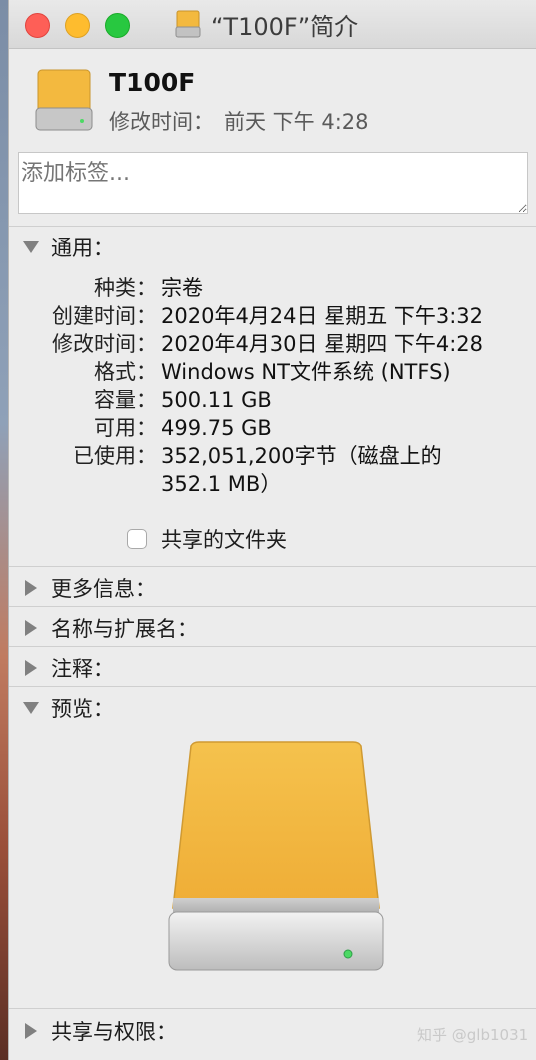  I want to click on title-bar: “T100F”简介, so click(272, 24).